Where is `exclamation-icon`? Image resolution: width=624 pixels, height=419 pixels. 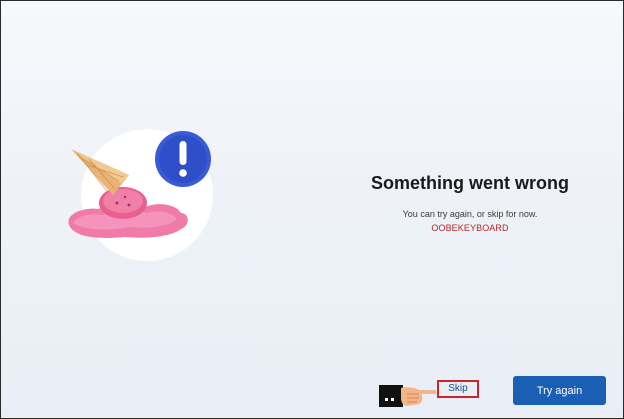 exclamation-icon is located at coordinates (183, 159).